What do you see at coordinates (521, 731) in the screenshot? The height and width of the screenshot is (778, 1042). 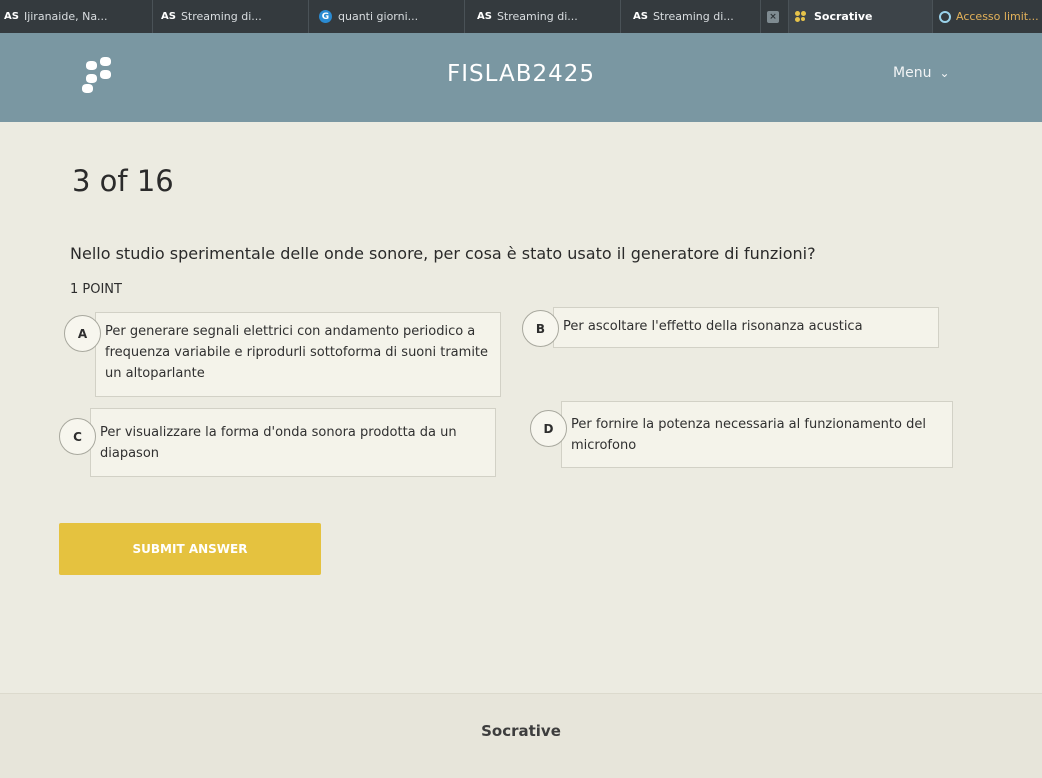 I see `footer-brand: Socrative` at bounding box center [521, 731].